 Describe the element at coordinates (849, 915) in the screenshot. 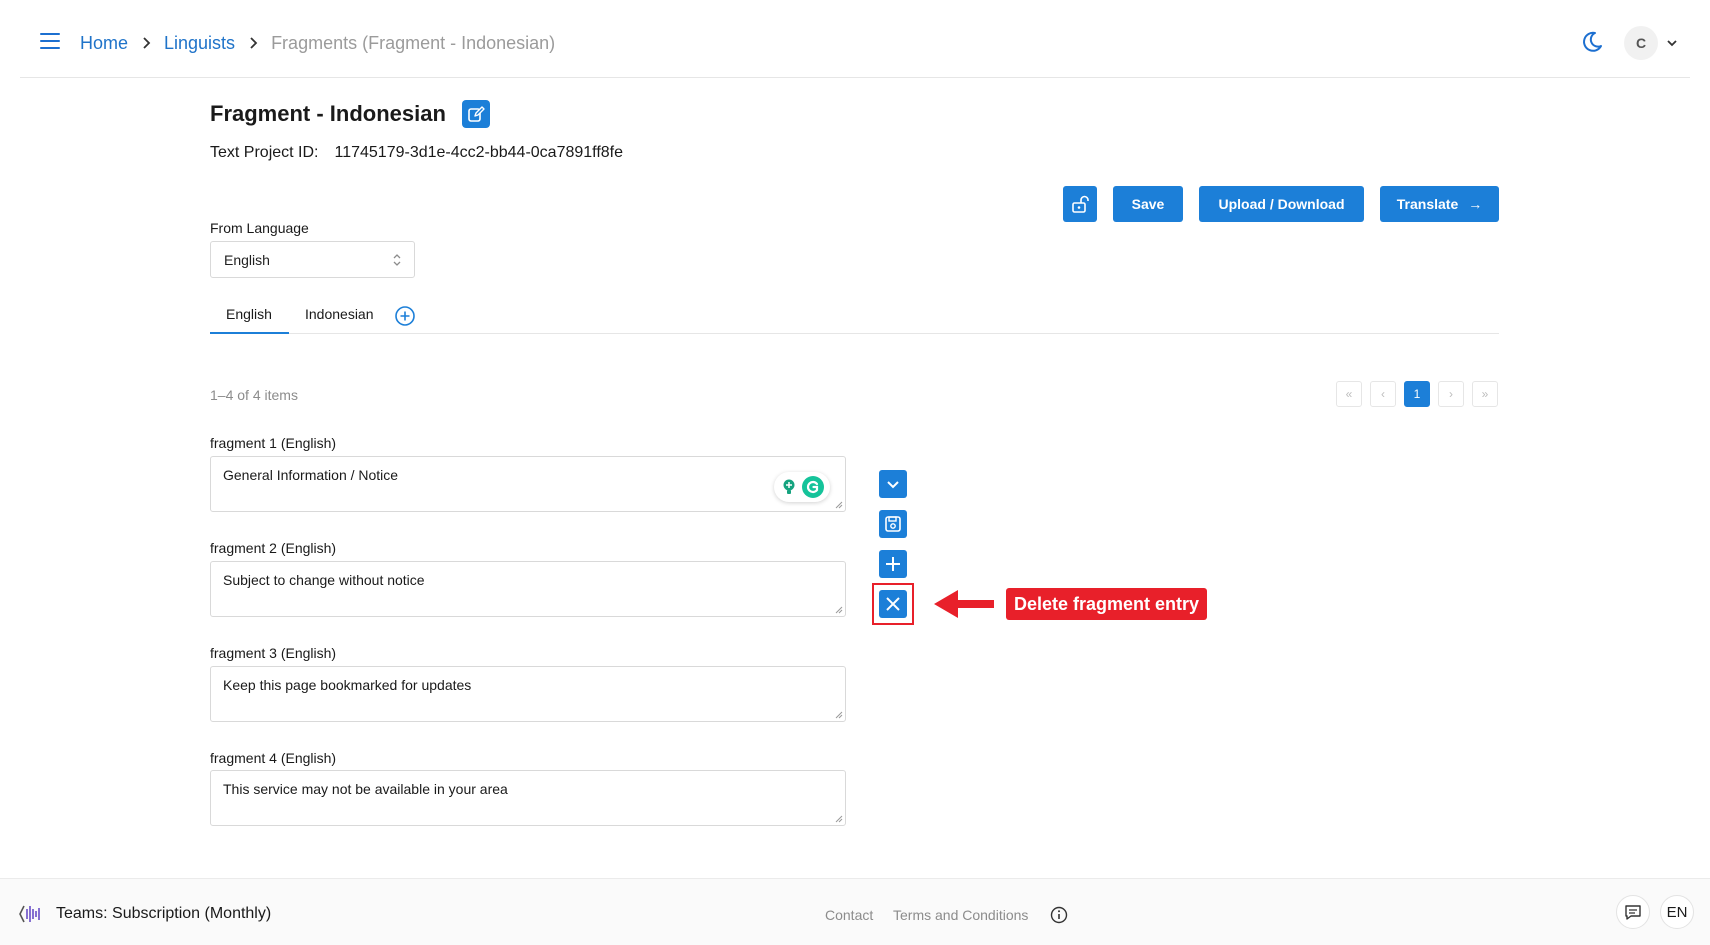

I see `contact-link: Contact` at that location.